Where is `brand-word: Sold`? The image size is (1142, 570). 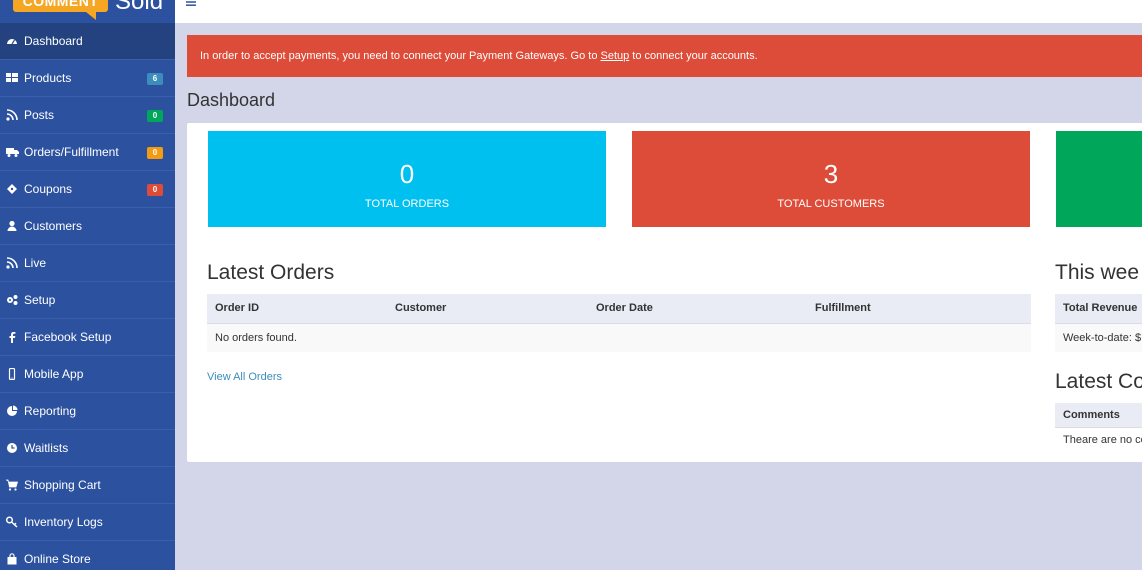
brand-word: Sold is located at coordinates (139, 7).